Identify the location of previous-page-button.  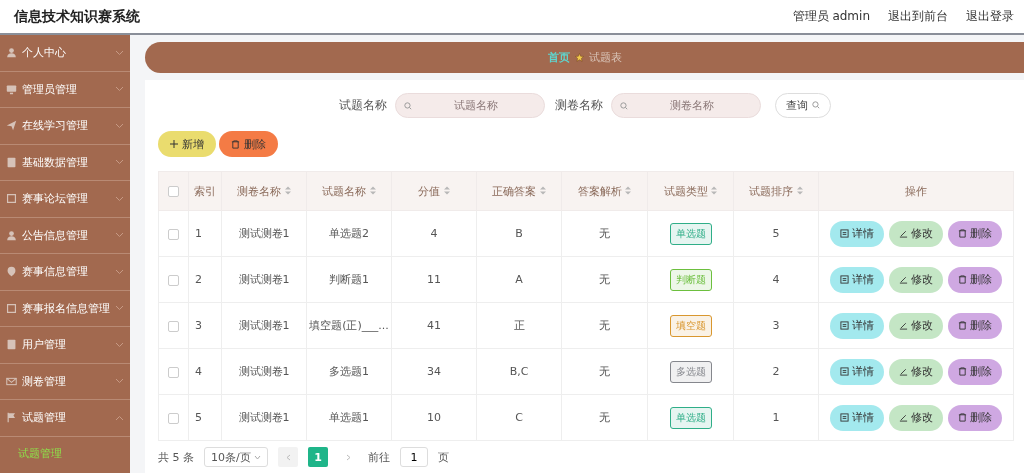
(288, 457).